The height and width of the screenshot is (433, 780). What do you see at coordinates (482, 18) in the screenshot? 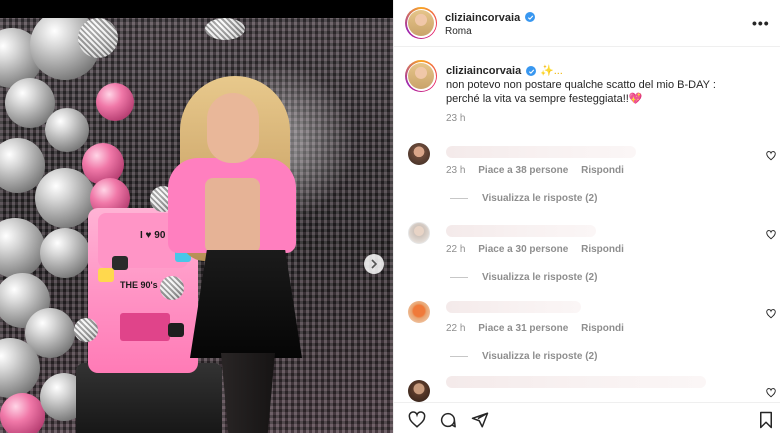
I see `author-username: cliziaincorvaia` at bounding box center [482, 18].